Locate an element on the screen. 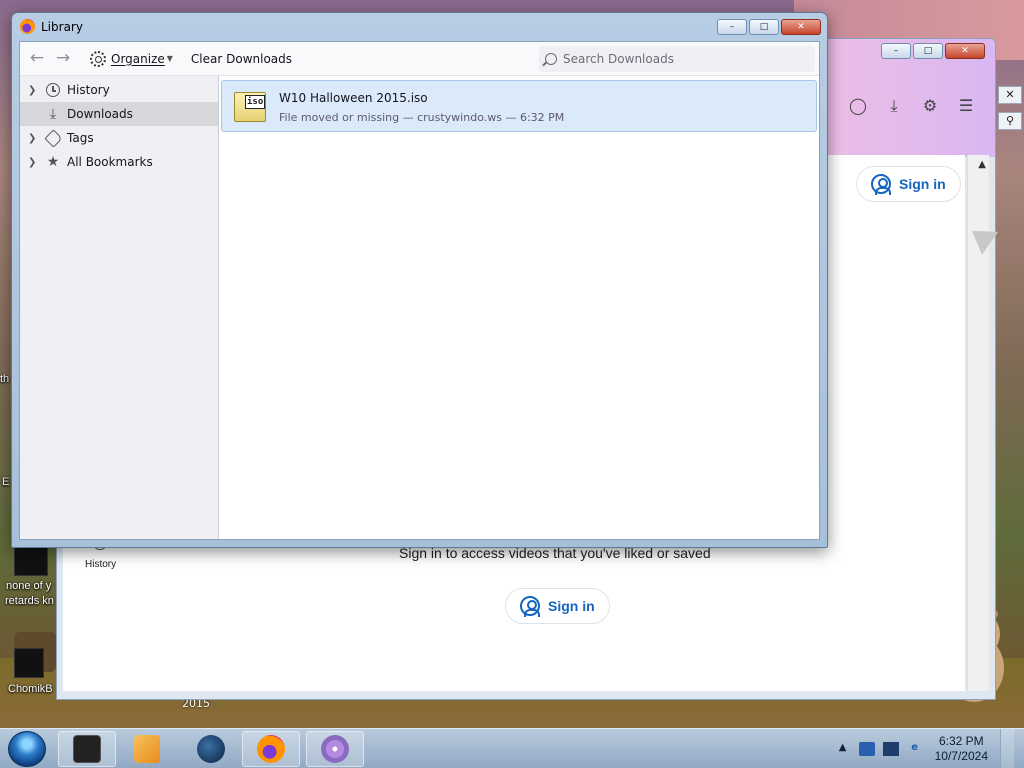  clear-downloads-button: Clear Downloads is located at coordinates (241, 59).